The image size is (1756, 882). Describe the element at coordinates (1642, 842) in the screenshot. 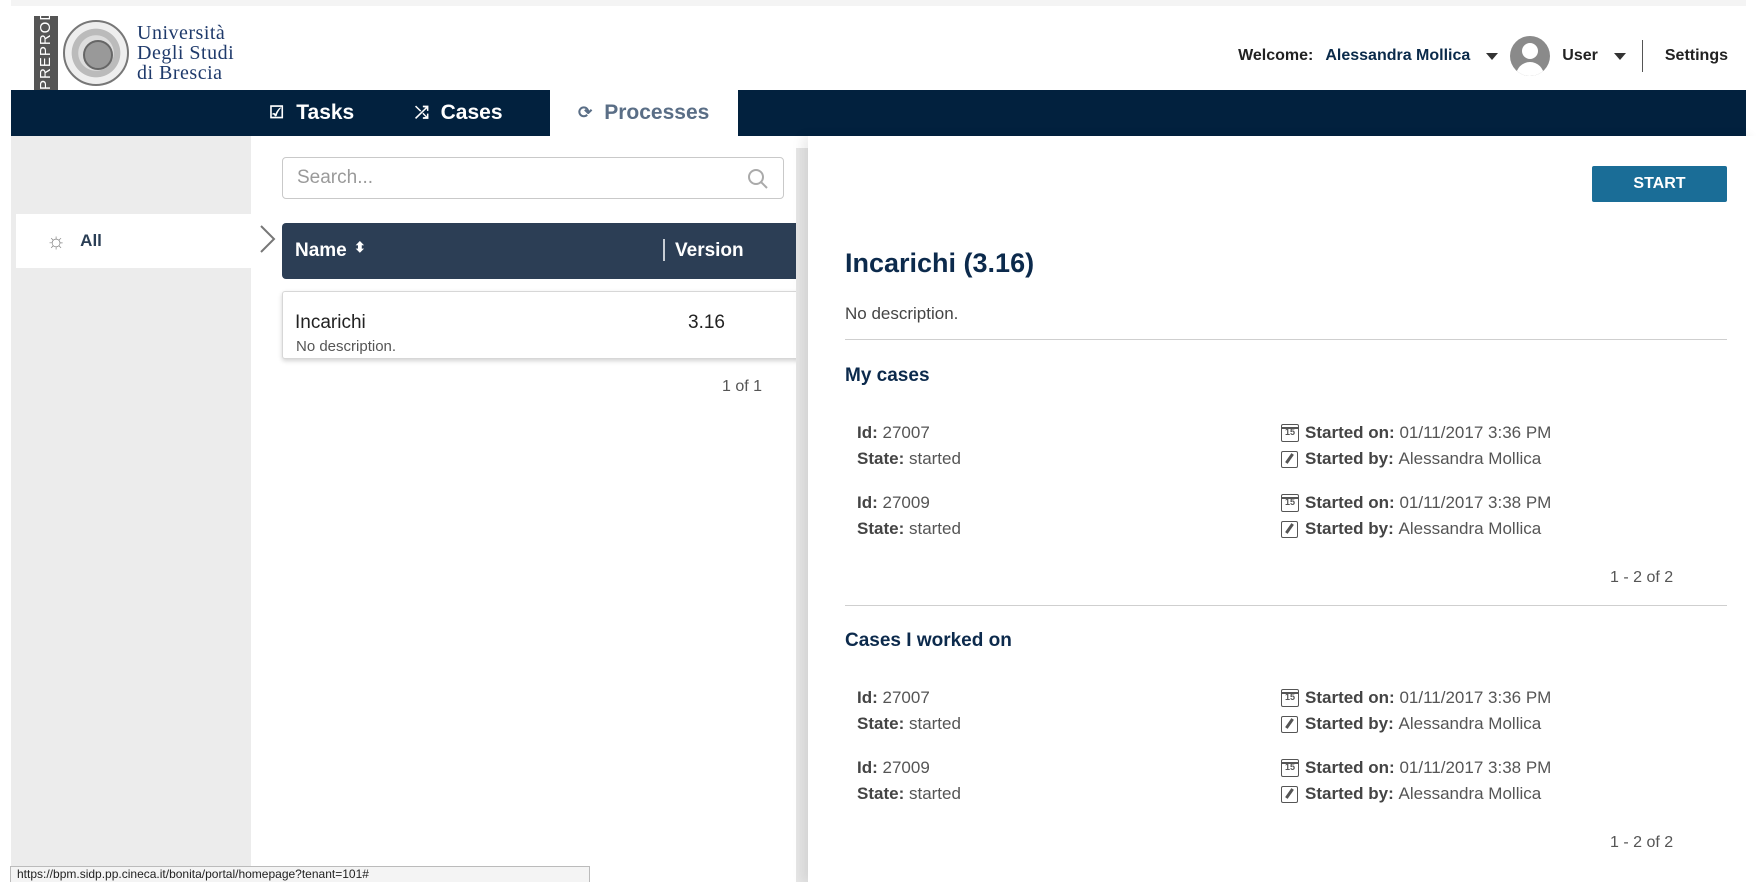

I see `worked-on-pager: 1 - 2 of 2` at that location.